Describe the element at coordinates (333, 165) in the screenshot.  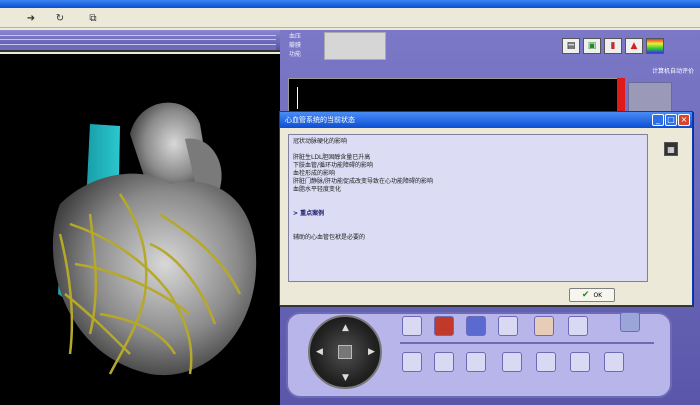
I see `dialog-line: 下肢血管/循环功能障碍的影响` at that location.